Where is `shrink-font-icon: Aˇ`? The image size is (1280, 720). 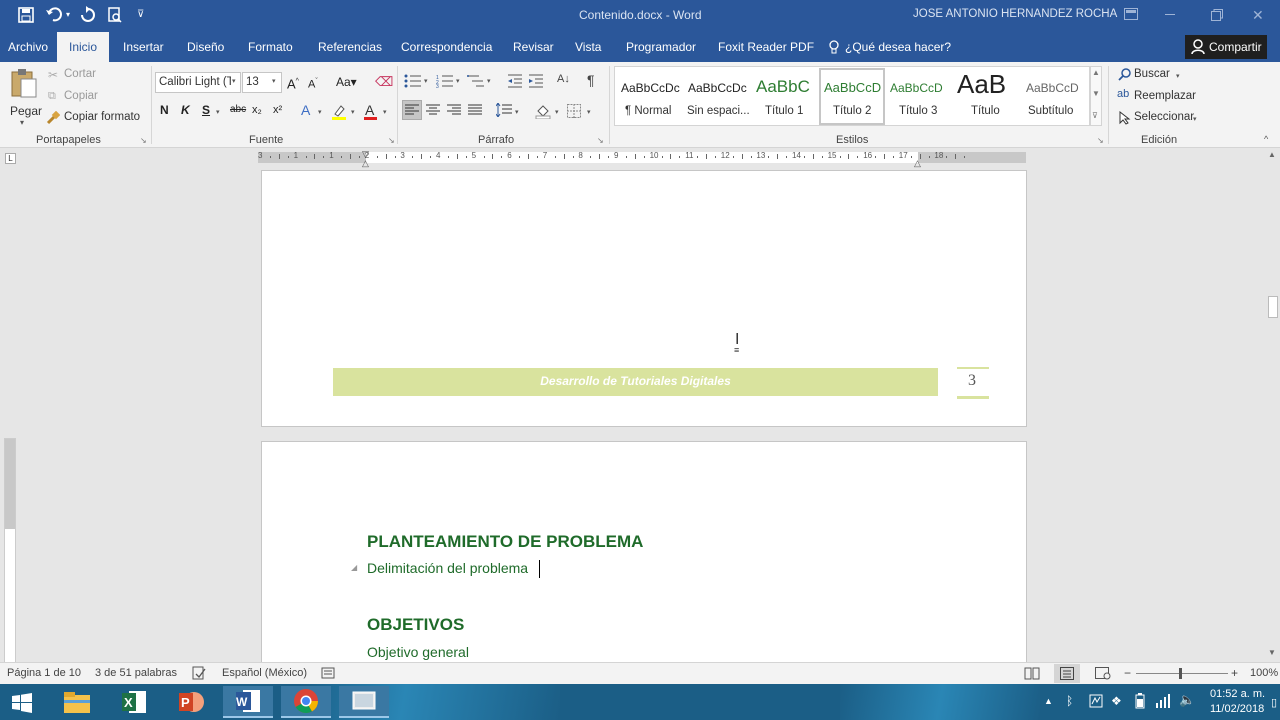
shrink-font-icon: Aˇ is located at coordinates (313, 83).